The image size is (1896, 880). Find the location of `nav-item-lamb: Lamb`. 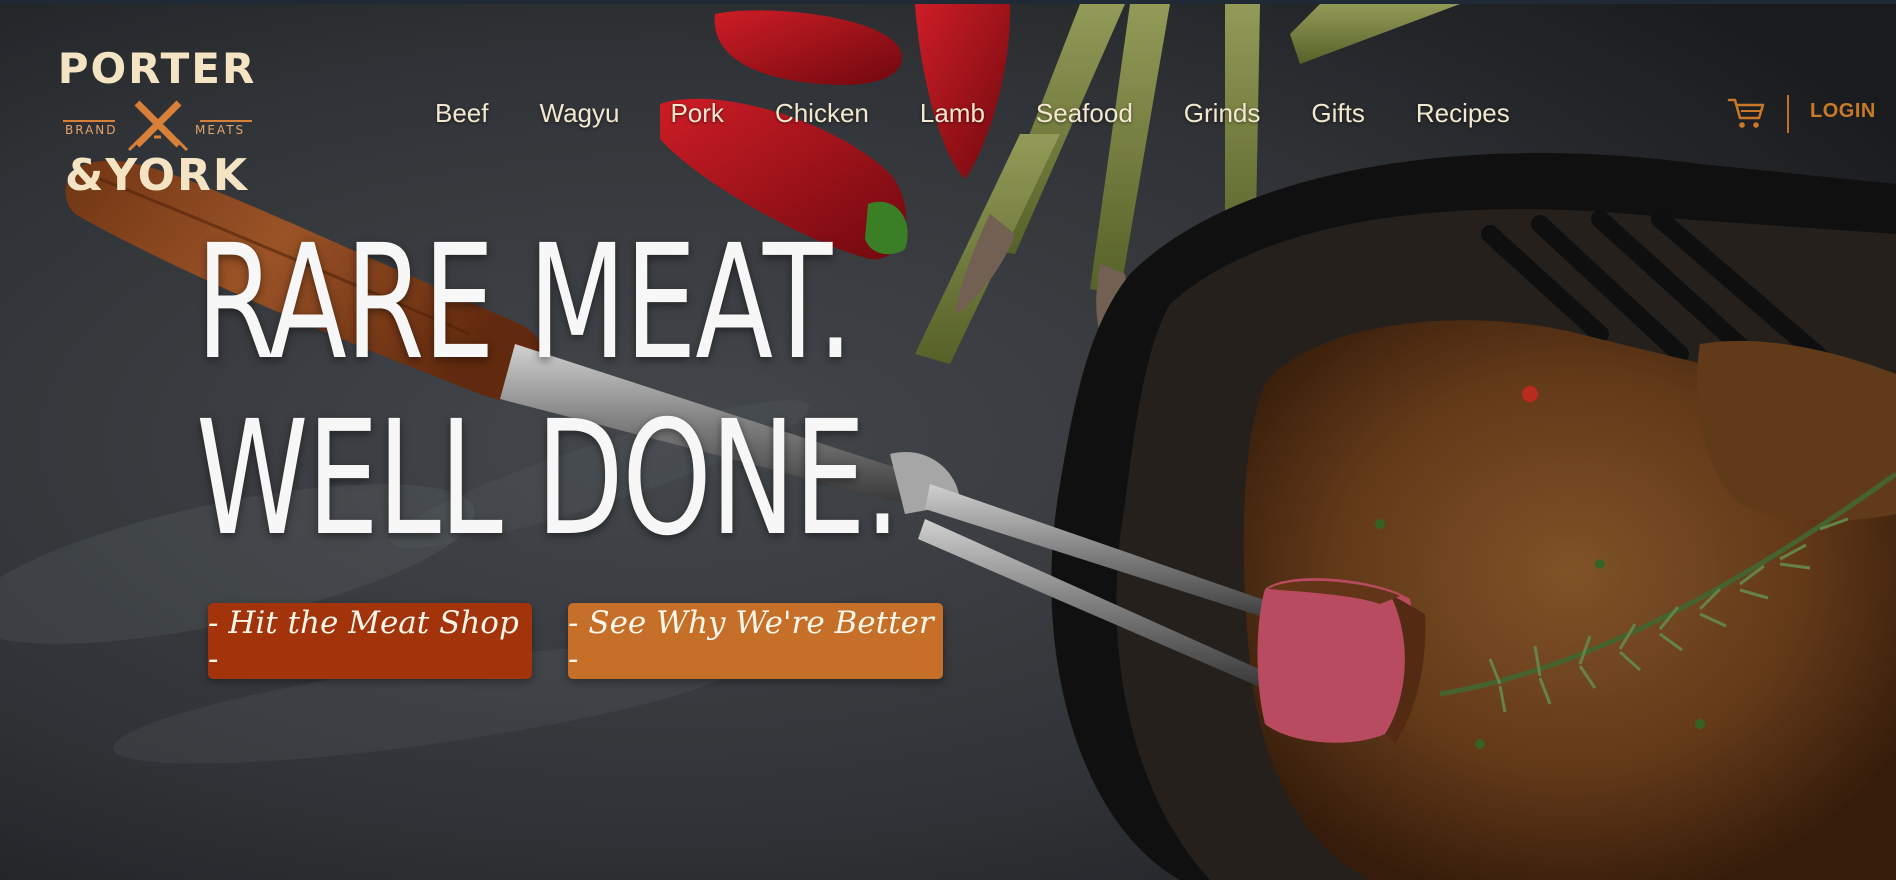

nav-item-lamb: Lamb is located at coordinates (952, 113).